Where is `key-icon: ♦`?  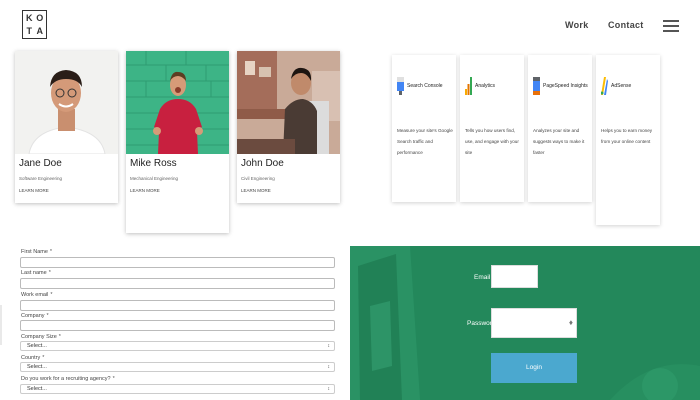 key-icon: ♦ is located at coordinates (571, 322).